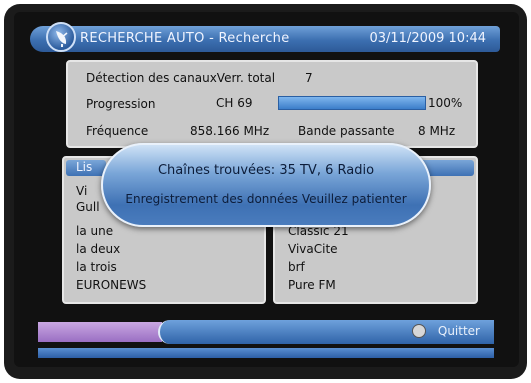  Describe the element at coordinates (181, 78) in the screenshot. I see `detect-label: Détection des canauxVerr. total` at that location.